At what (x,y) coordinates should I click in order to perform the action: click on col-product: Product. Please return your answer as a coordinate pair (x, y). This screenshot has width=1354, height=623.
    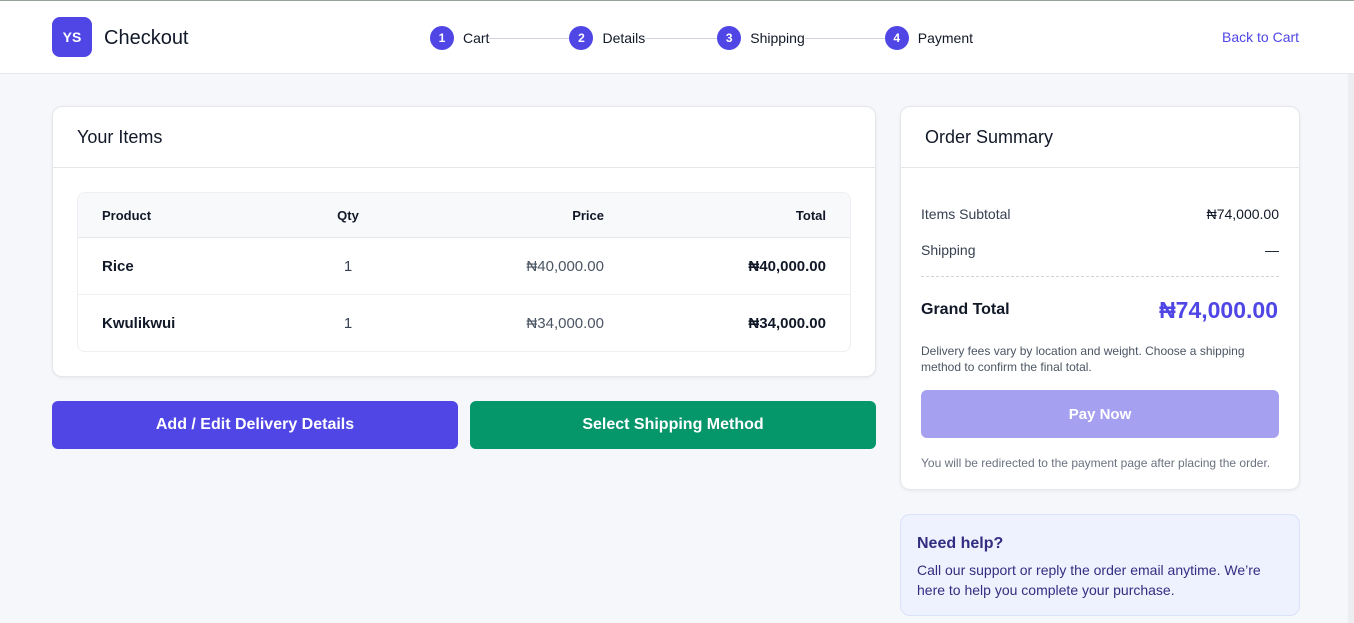
    Looking at the image, I should click on (127, 215).